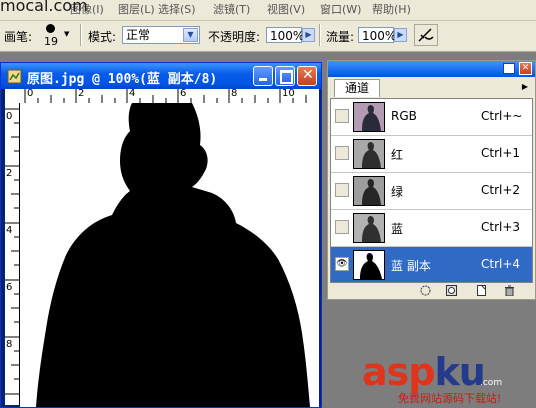  Describe the element at coordinates (450, 398) in the screenshot. I see `brand-tagline: 免费网站源码下载站!` at that location.